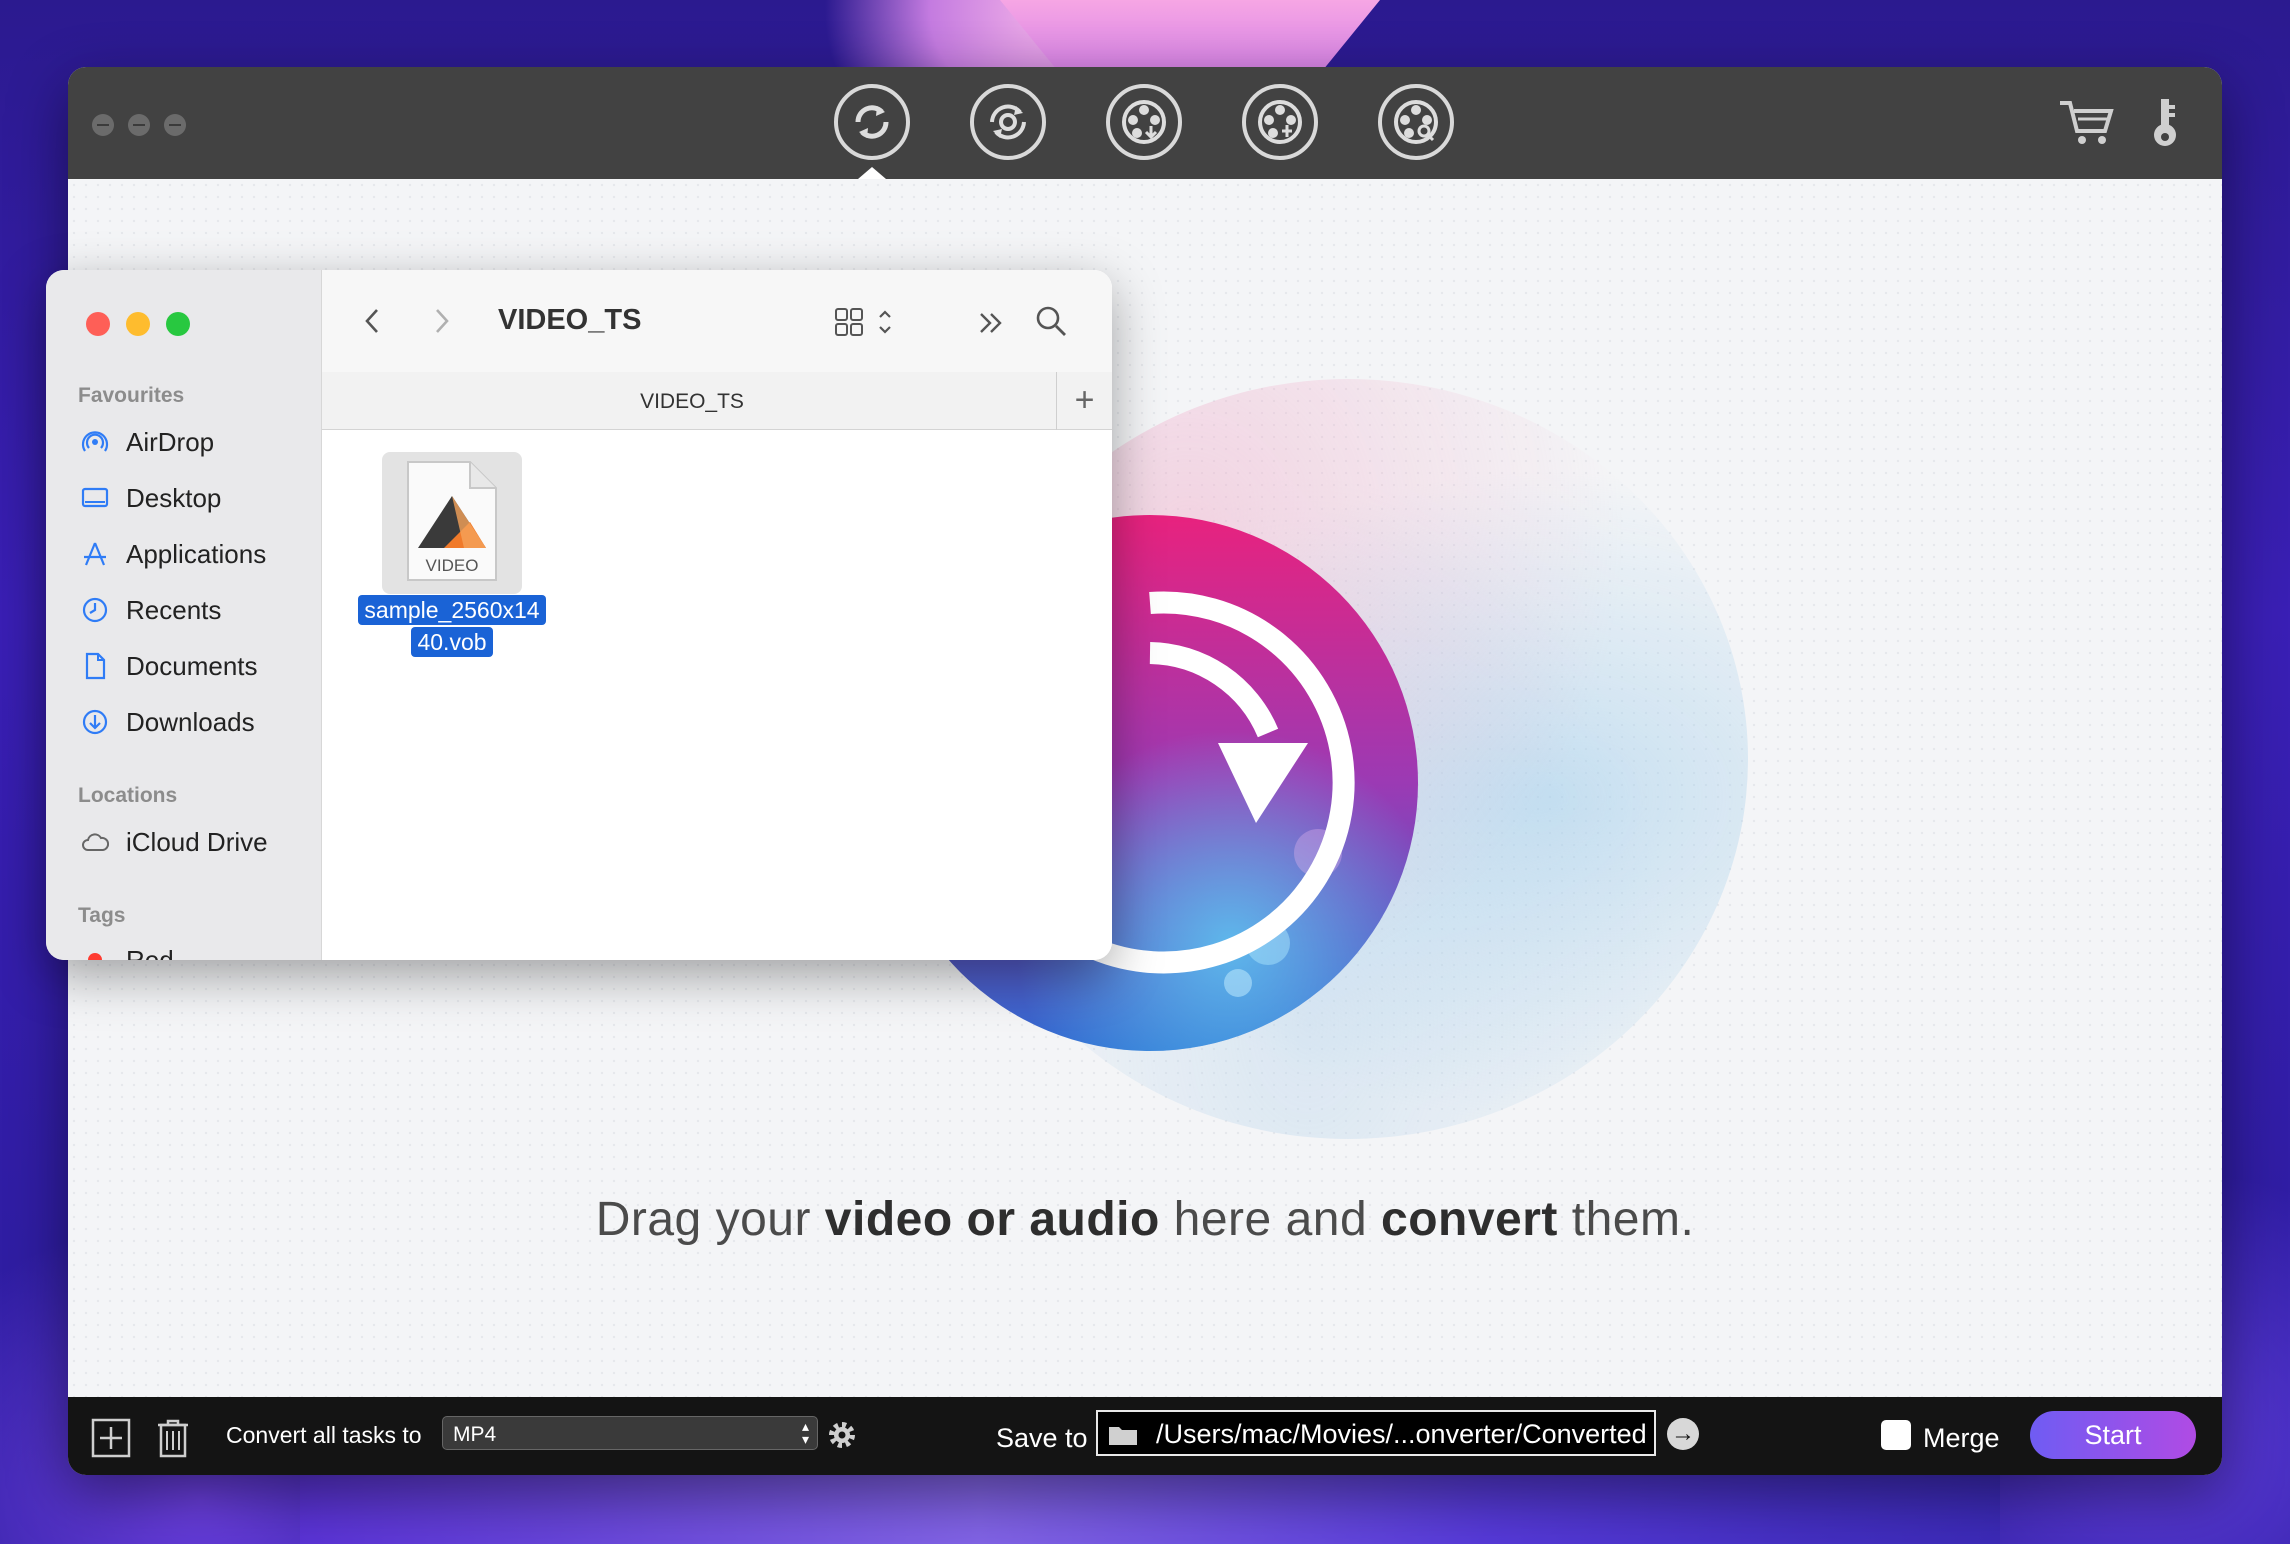 Image resolution: width=2290 pixels, height=1544 pixels. Describe the element at coordinates (842, 1435) in the screenshot. I see `settings-gear-icon` at that location.